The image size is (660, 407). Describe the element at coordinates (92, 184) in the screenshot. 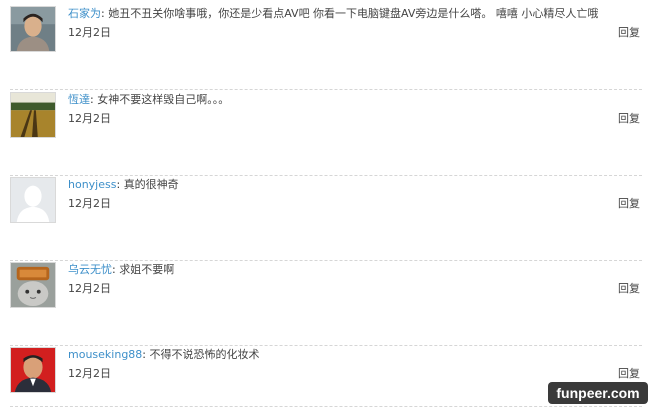

I see `comment-username: honyjess` at that location.